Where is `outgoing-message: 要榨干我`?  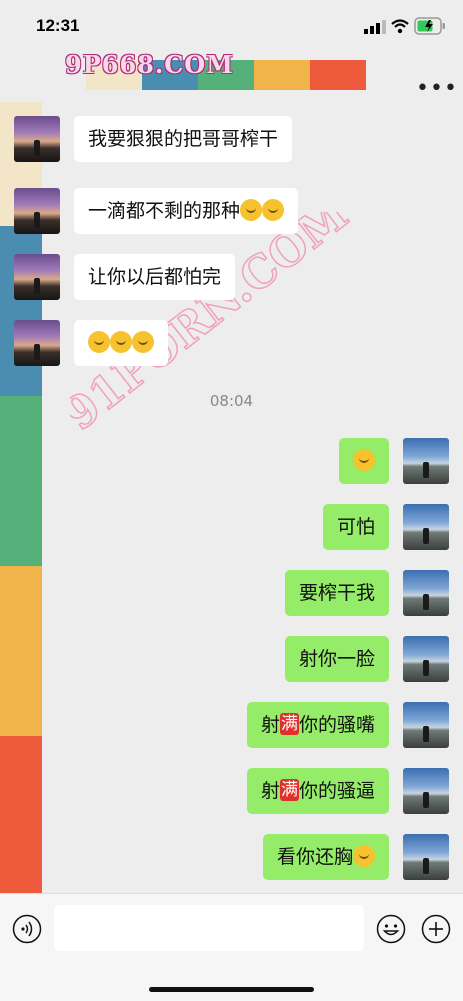
outgoing-message: 要榨干我 is located at coordinates (336, 593).